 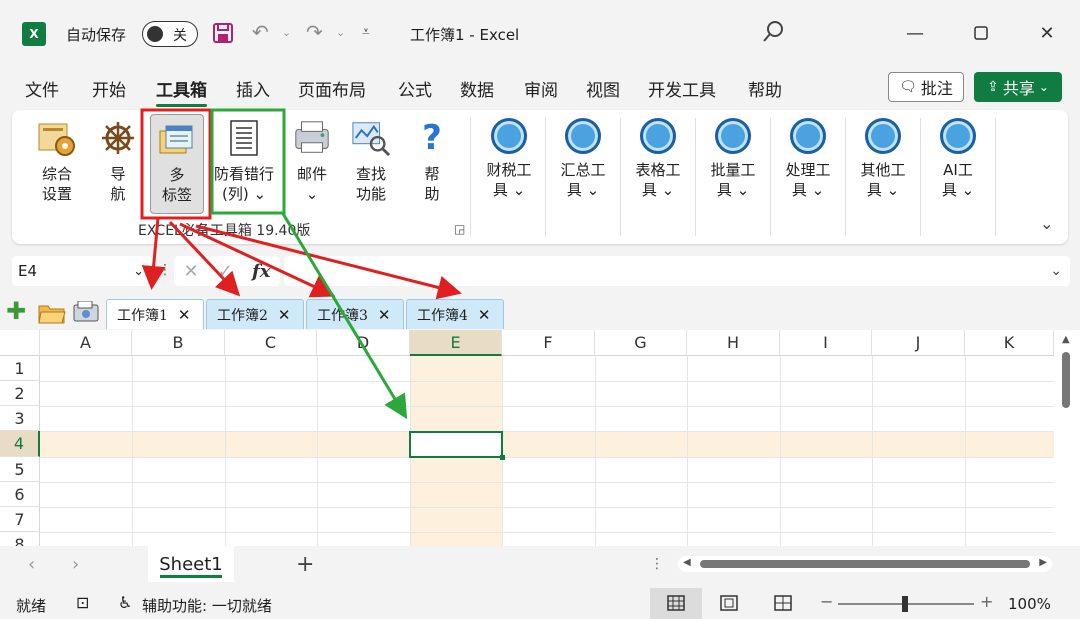 I want to click on tab-file: 文件, so click(x=42, y=88).